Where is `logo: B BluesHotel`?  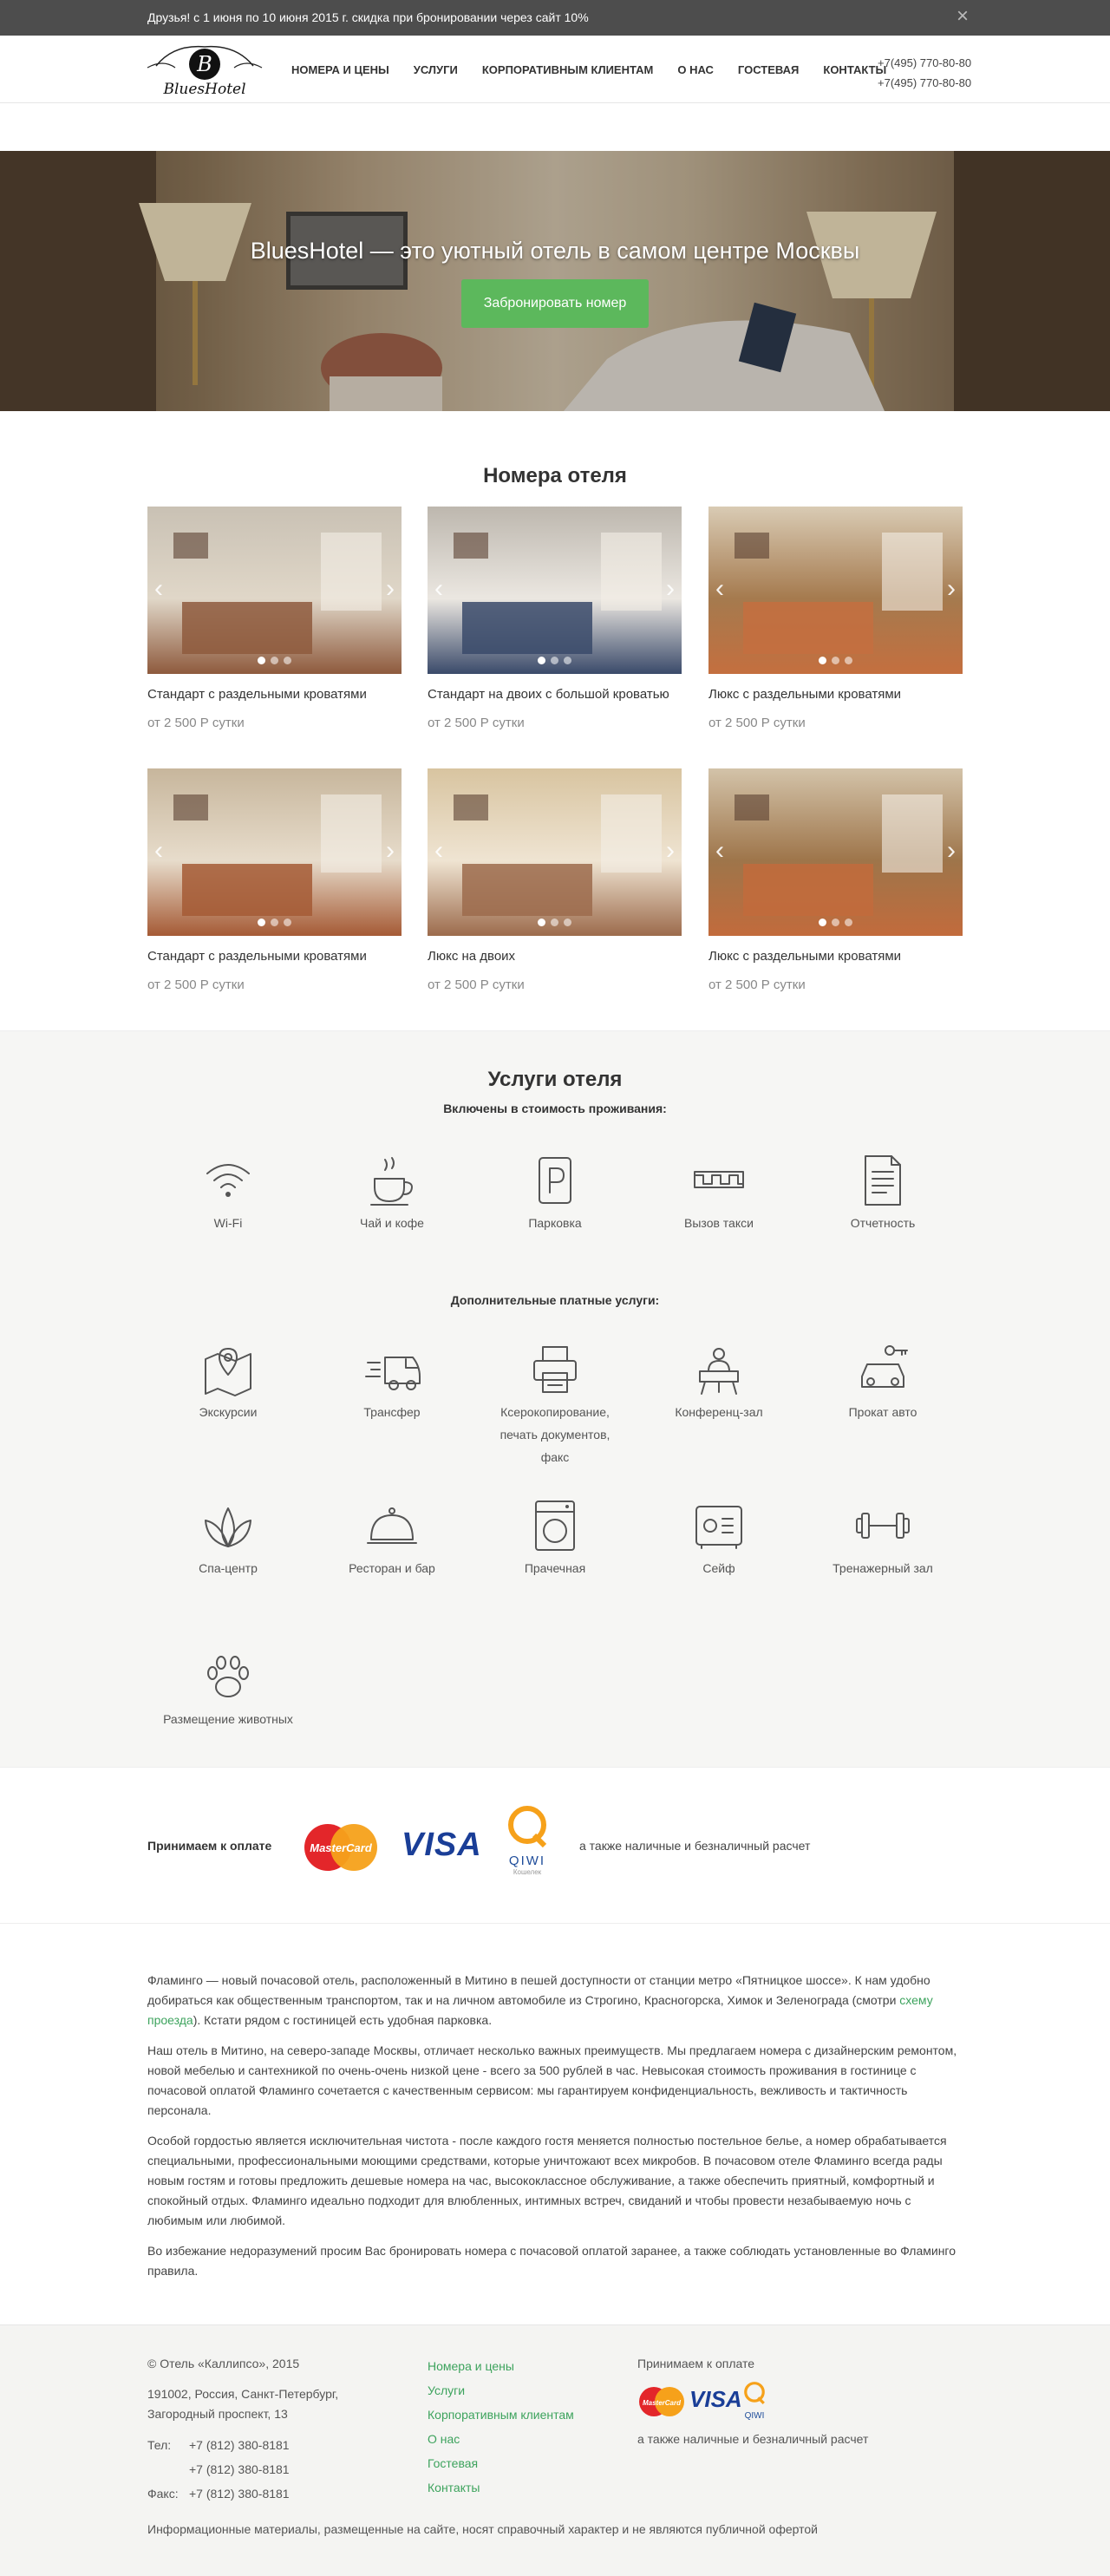 logo: B BluesHotel is located at coordinates (205, 69).